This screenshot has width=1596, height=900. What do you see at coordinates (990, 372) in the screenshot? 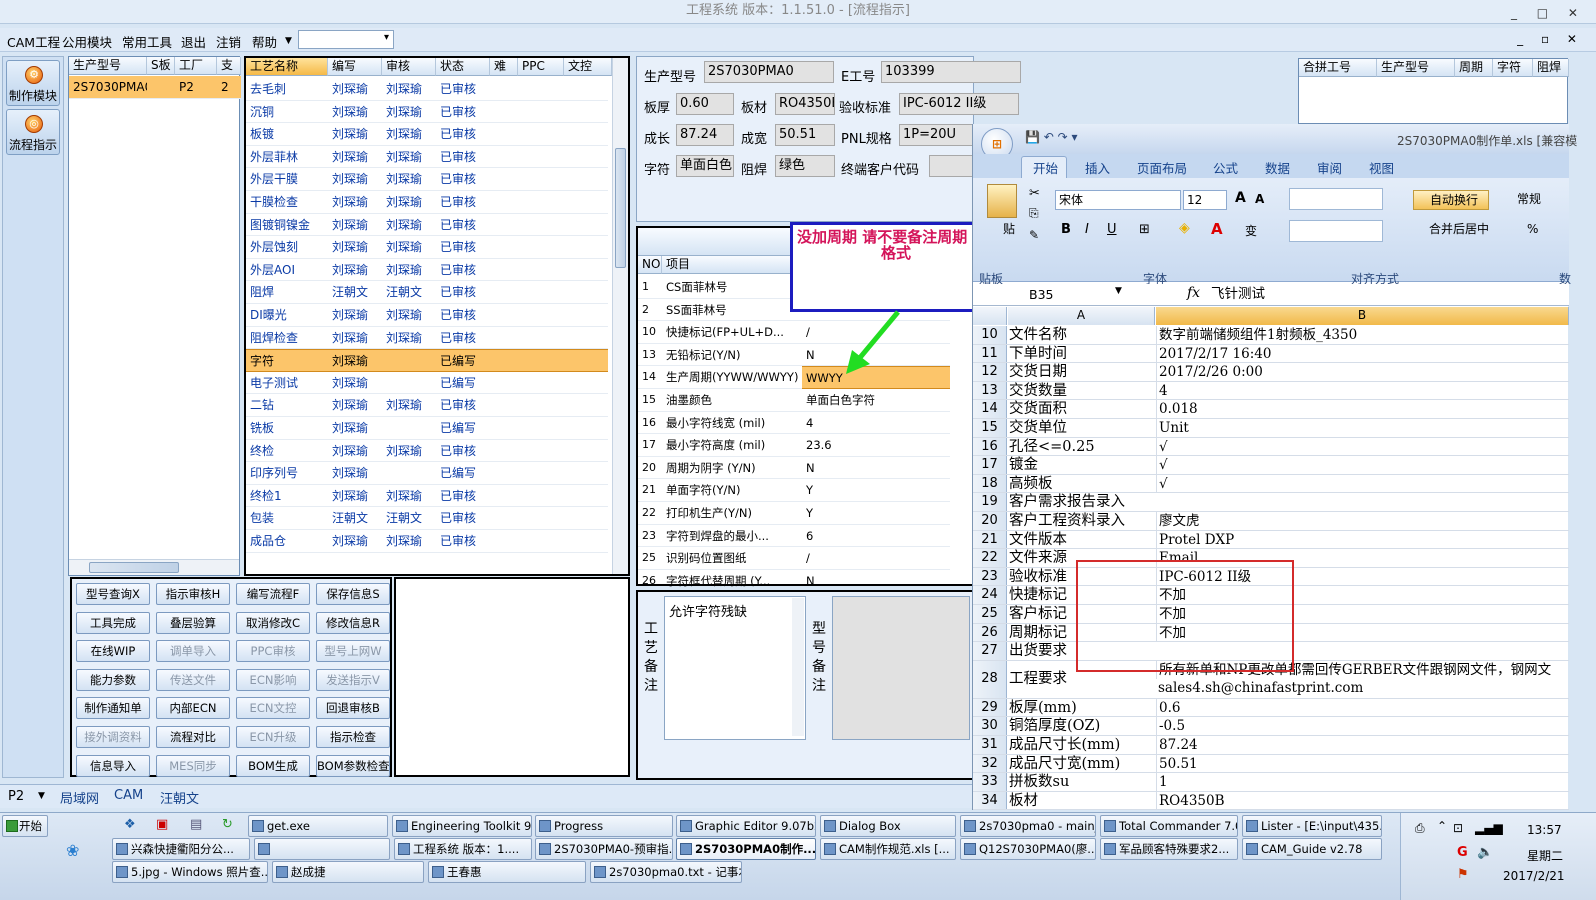
I see `row-number: 12` at bounding box center [990, 372].